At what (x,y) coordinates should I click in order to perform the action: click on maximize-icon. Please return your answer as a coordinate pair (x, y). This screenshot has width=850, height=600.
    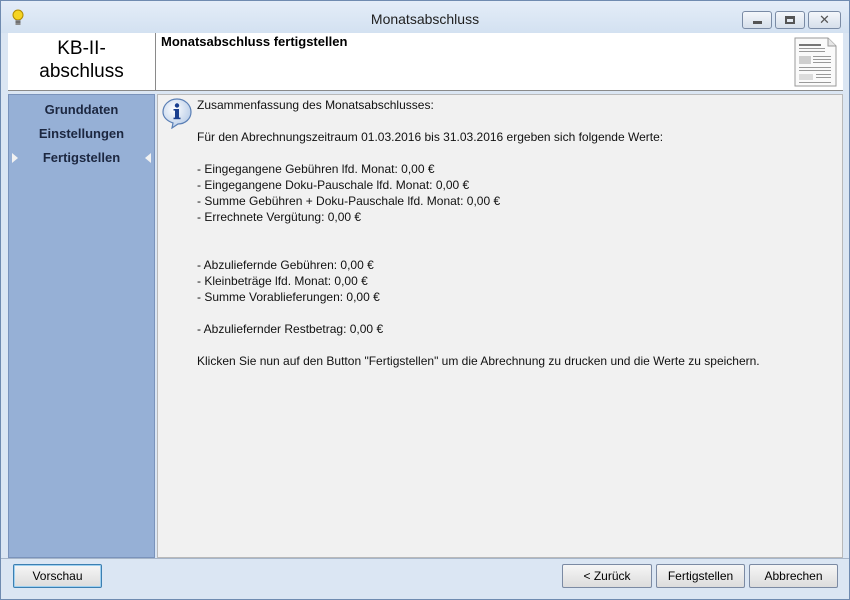
    Looking at the image, I should click on (790, 20).